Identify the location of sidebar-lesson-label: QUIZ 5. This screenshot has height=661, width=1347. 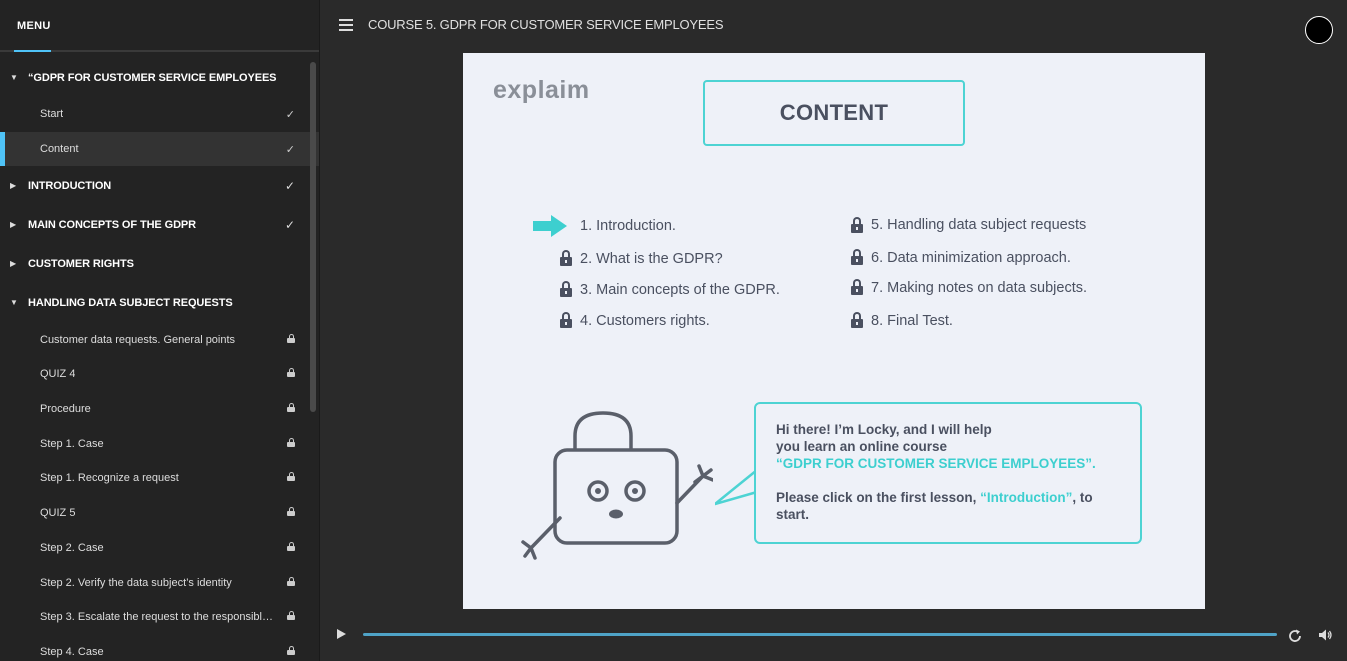
(58, 513).